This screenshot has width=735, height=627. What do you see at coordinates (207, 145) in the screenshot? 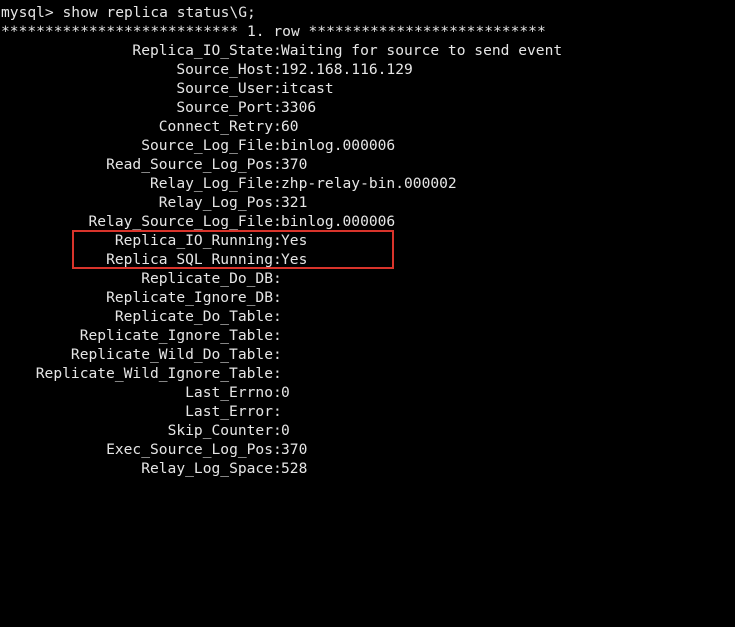
I see `field-key: Source_Log_File` at bounding box center [207, 145].